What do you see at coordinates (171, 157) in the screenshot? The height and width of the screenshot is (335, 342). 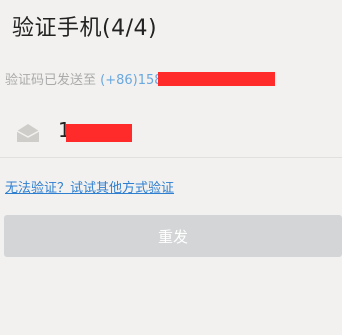 I see `field-divider` at bounding box center [171, 157].